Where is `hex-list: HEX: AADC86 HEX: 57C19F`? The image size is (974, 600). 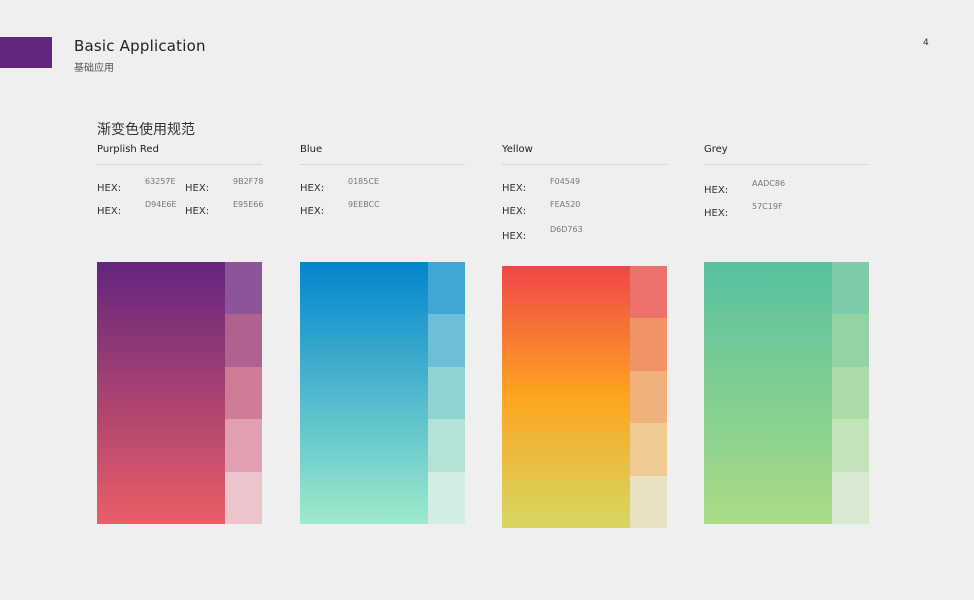 hex-list: HEX: AADC86 HEX: 57C19F is located at coordinates (786, 210).